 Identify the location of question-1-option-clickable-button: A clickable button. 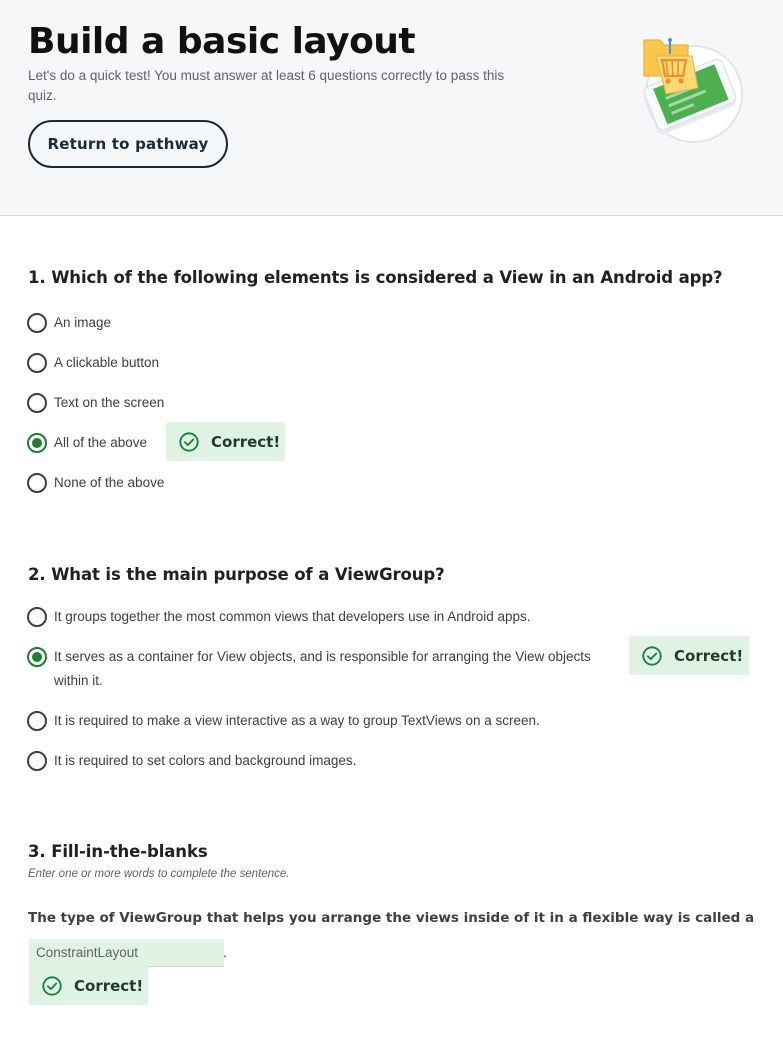
(93, 364).